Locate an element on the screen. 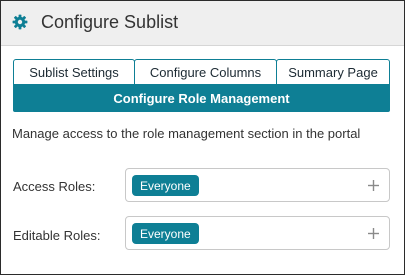 The width and height of the screenshot is (405, 275). tab-summary-page: Summary Page is located at coordinates (333, 72).